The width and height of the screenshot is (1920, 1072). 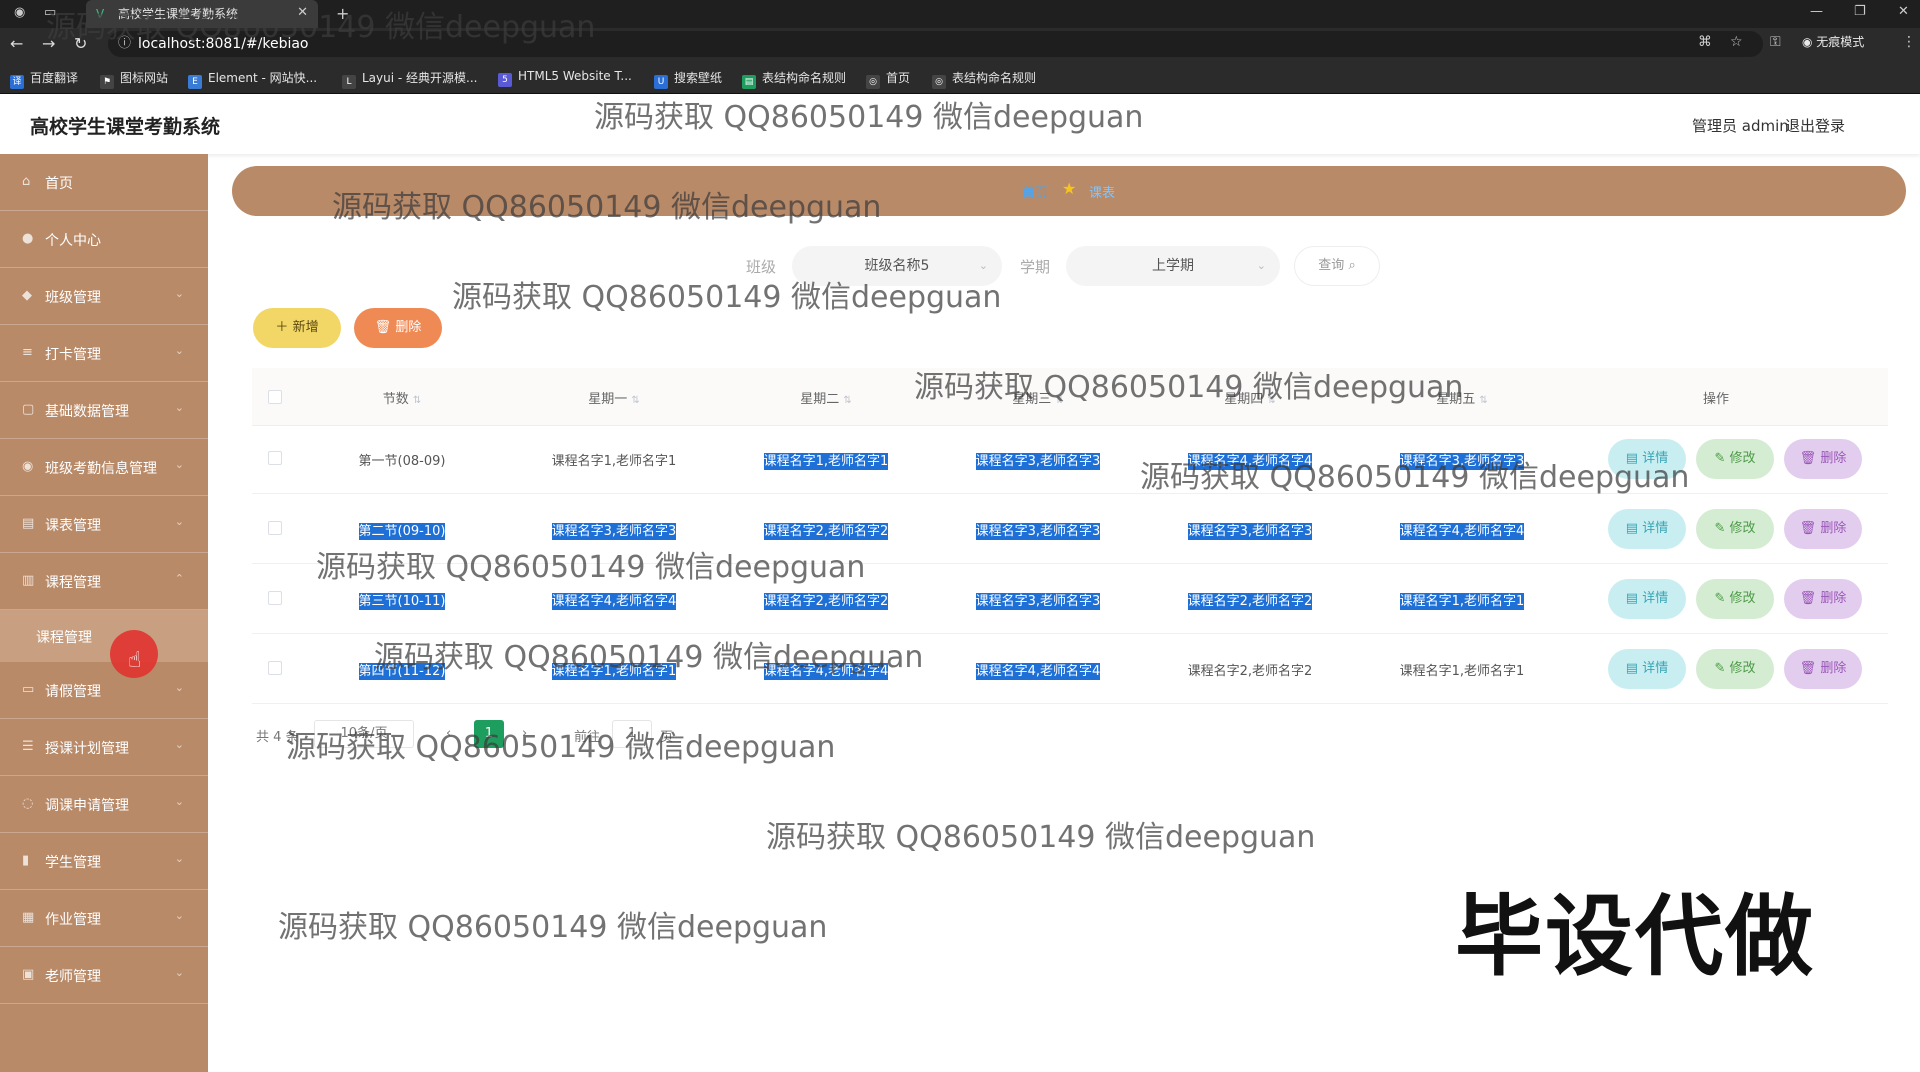 I want to click on batch-delete-button: 🗑 删除, so click(x=398, y=328).